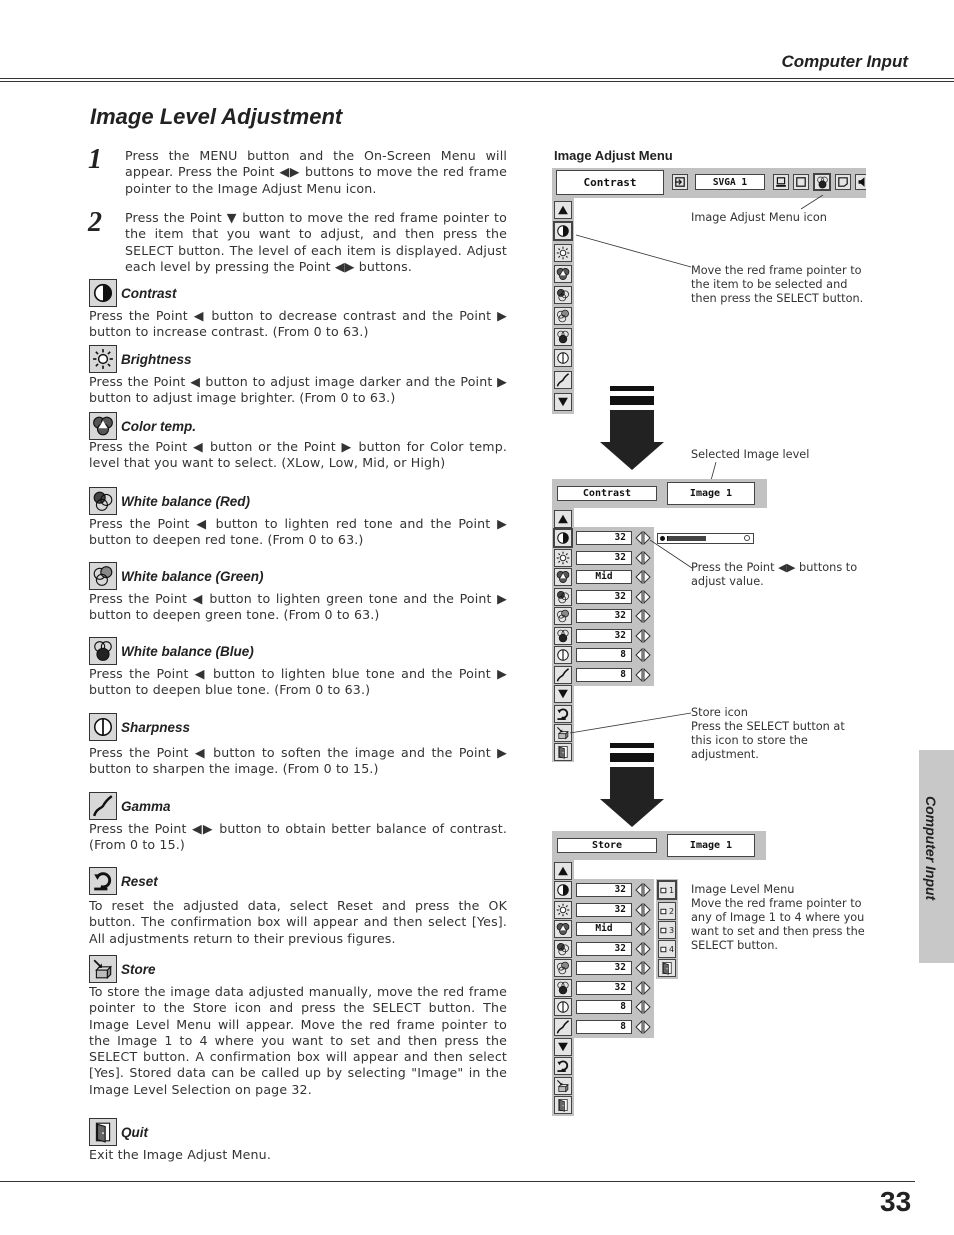 The height and width of the screenshot is (1235, 954). What do you see at coordinates (747, 538) in the screenshot?
I see `slider-max-icon` at bounding box center [747, 538].